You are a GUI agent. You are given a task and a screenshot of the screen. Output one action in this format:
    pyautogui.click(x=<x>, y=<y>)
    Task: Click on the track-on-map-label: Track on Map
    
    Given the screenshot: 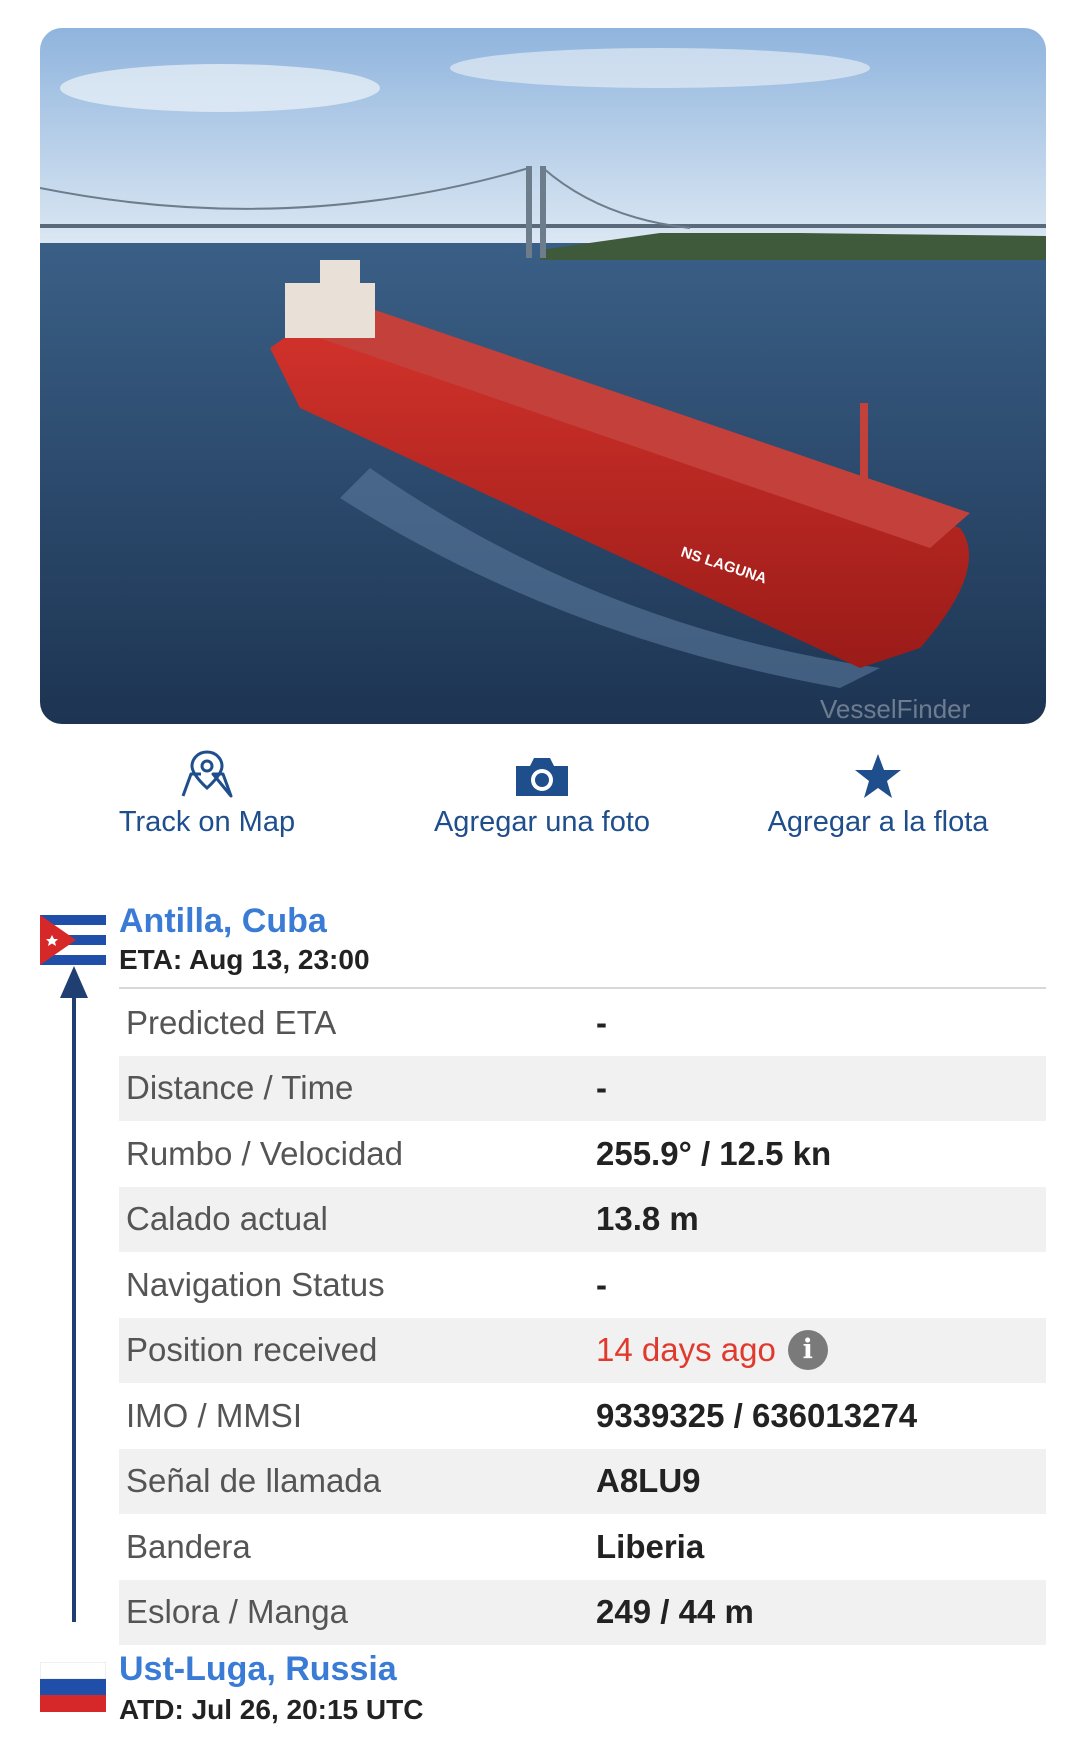 What is the action you would take?
    pyautogui.click(x=207, y=822)
    